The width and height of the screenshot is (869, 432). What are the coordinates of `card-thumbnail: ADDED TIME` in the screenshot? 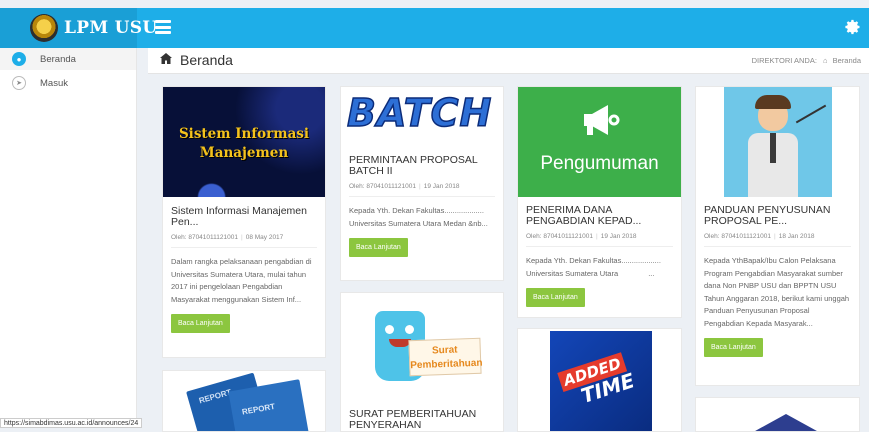 It's located at (599, 380).